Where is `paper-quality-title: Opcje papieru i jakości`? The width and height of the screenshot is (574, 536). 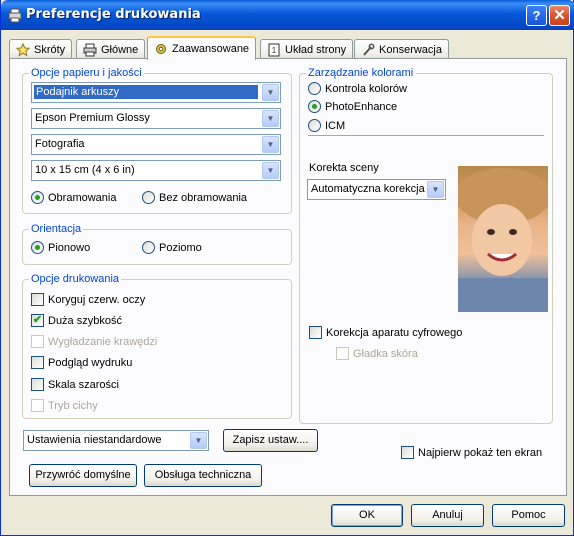
paper-quality-title: Opcje papieru i jakości is located at coordinates (86, 73).